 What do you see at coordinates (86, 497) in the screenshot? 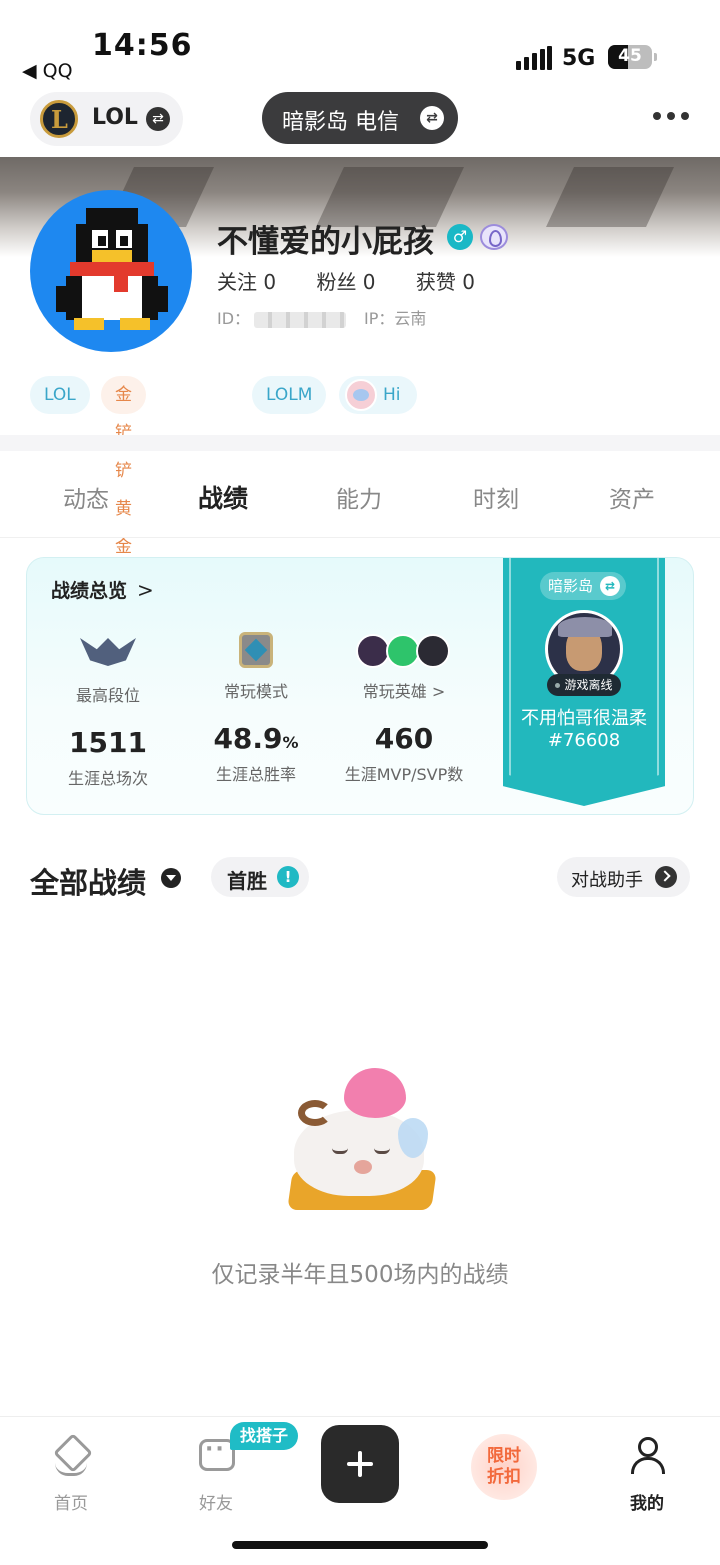
I see `tab-feed: 动态` at bounding box center [86, 497].